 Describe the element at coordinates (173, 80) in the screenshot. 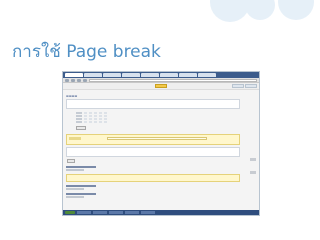

I see `address-bar` at that location.